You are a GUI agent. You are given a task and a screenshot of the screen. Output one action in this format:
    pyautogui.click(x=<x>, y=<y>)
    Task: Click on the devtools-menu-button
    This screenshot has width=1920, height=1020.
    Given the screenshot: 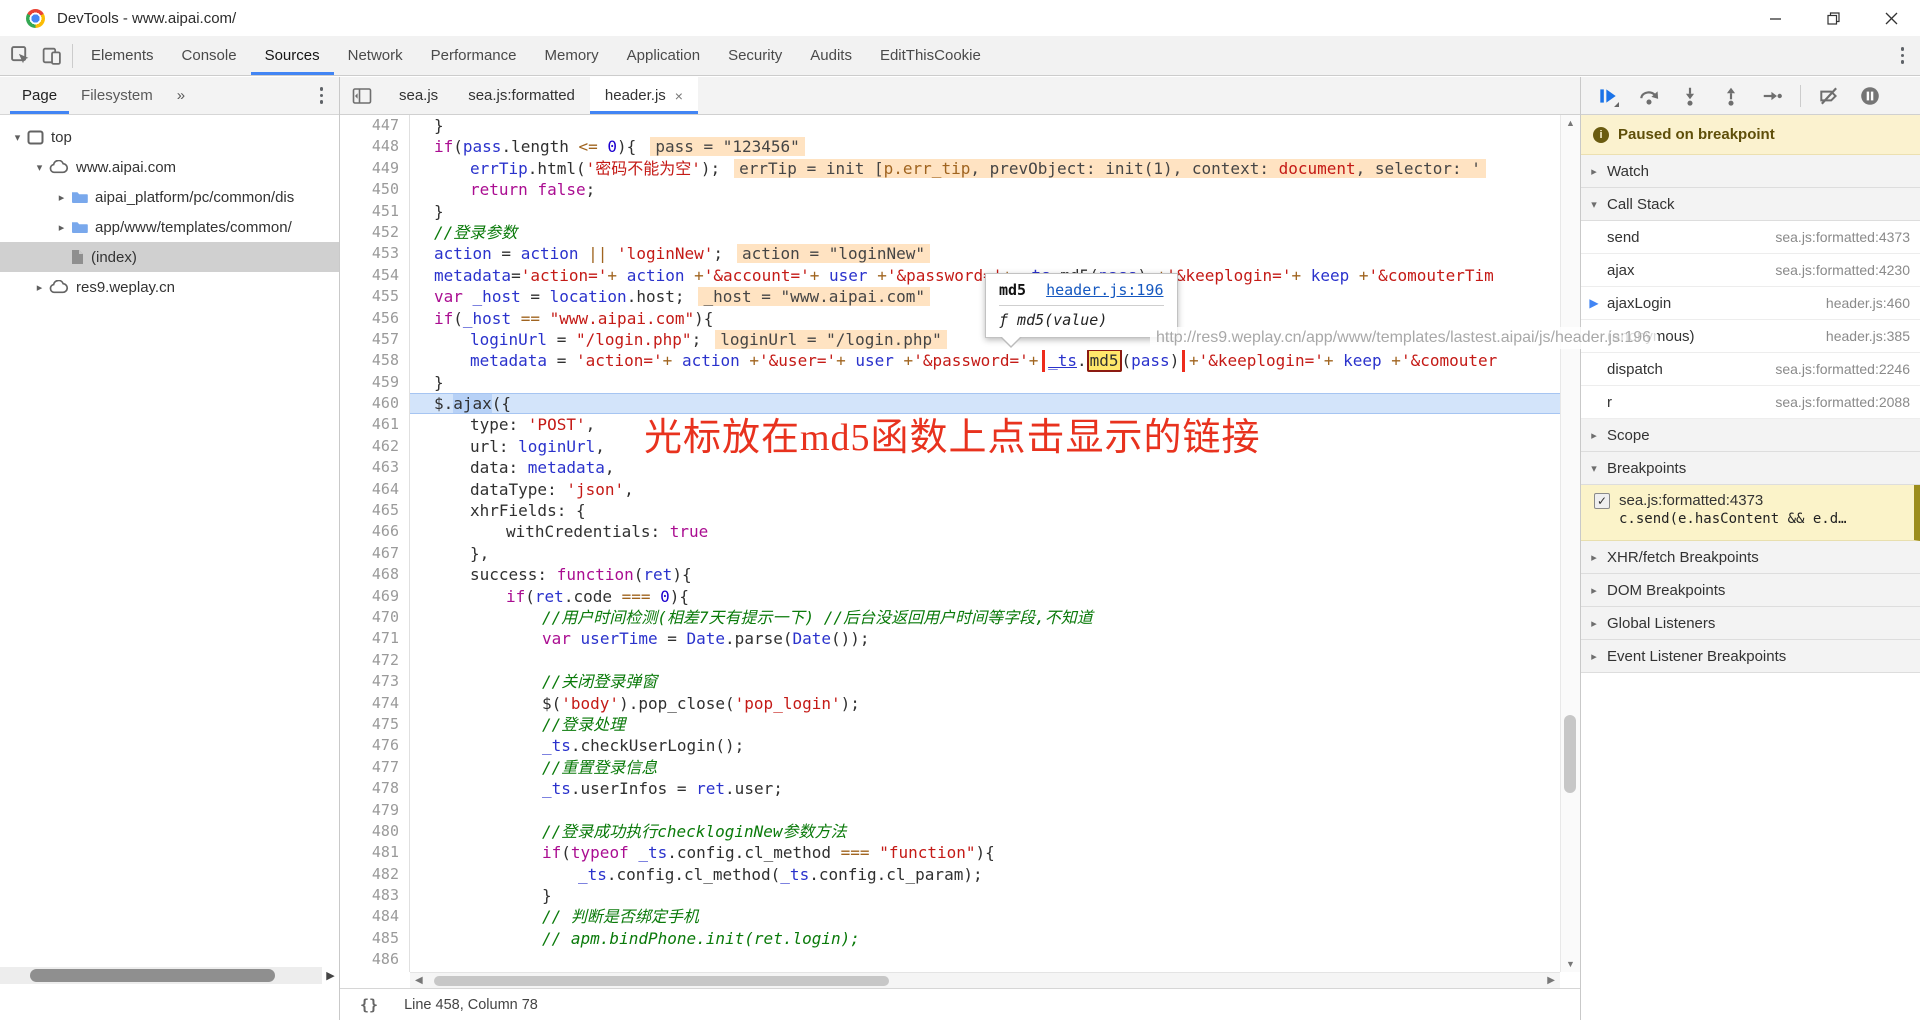 What is the action you would take?
    pyautogui.click(x=1902, y=55)
    